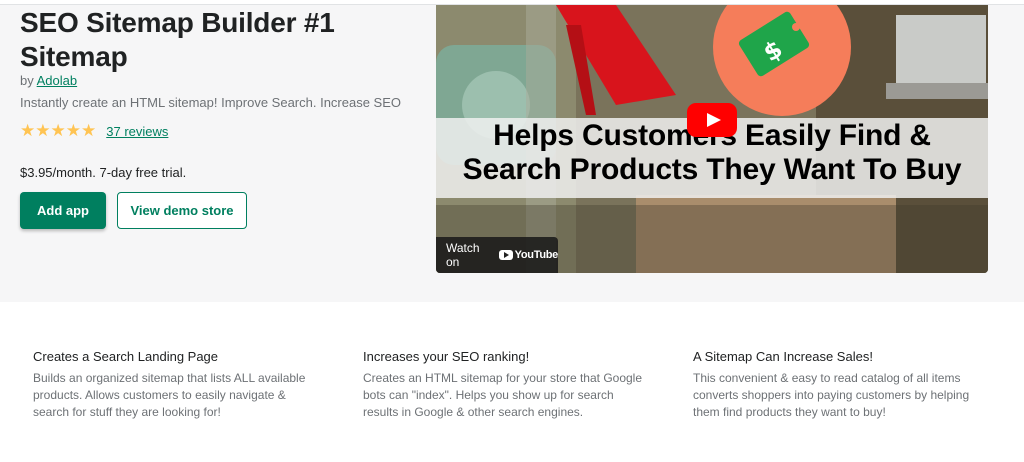  Describe the element at coordinates (57, 80) in the screenshot. I see `developer-link: Adolab` at that location.